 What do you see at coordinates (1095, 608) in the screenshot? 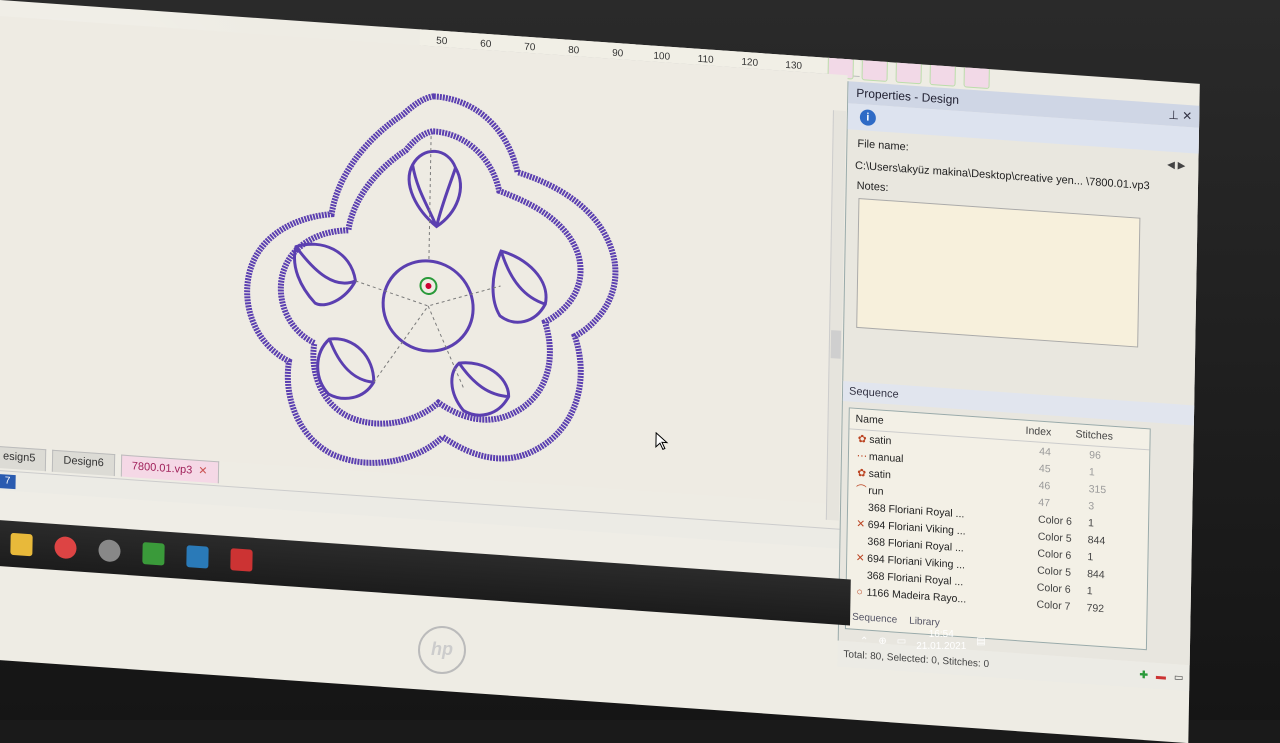
I see `row-stitches: 792` at bounding box center [1095, 608].